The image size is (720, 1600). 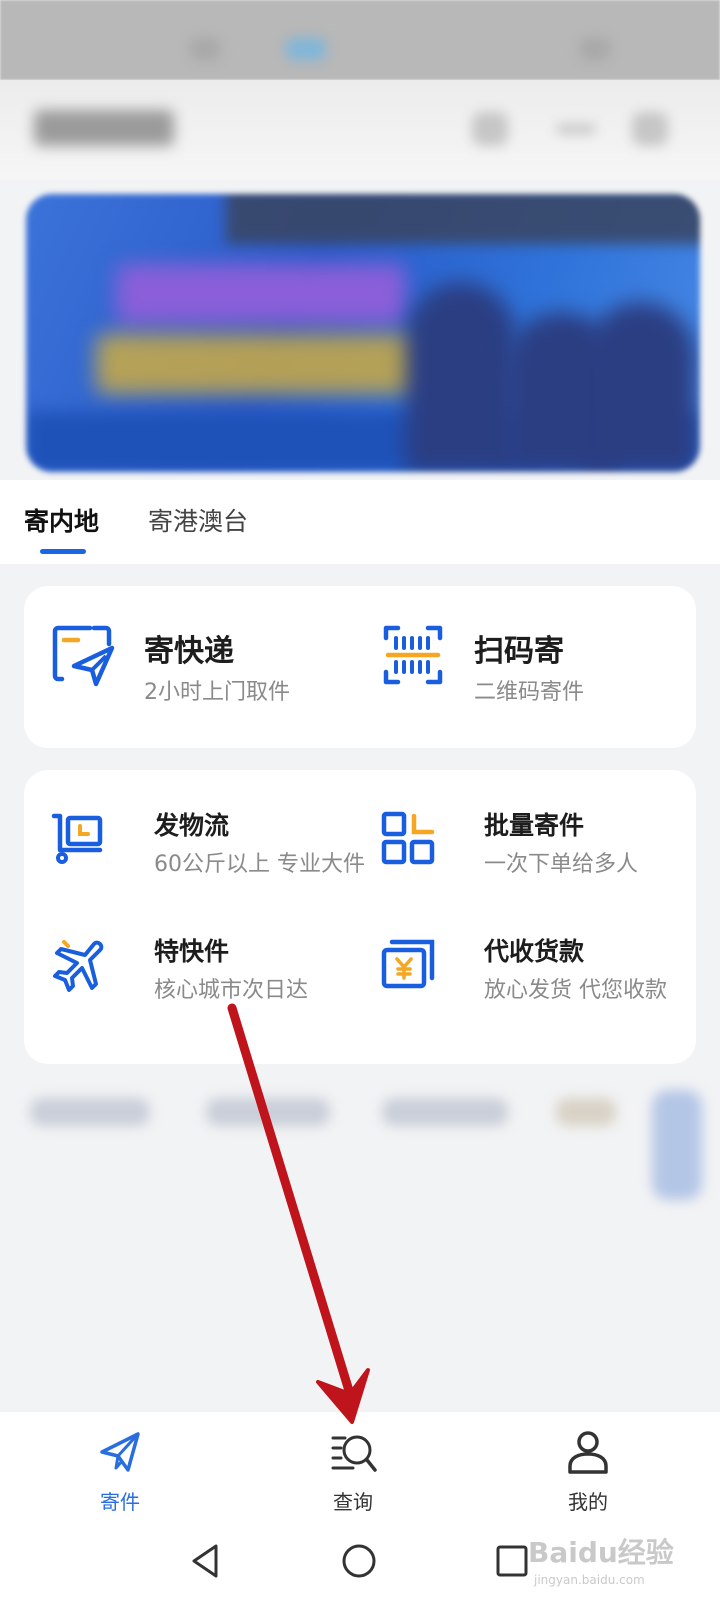 I want to click on status-bar, so click(x=360, y=40).